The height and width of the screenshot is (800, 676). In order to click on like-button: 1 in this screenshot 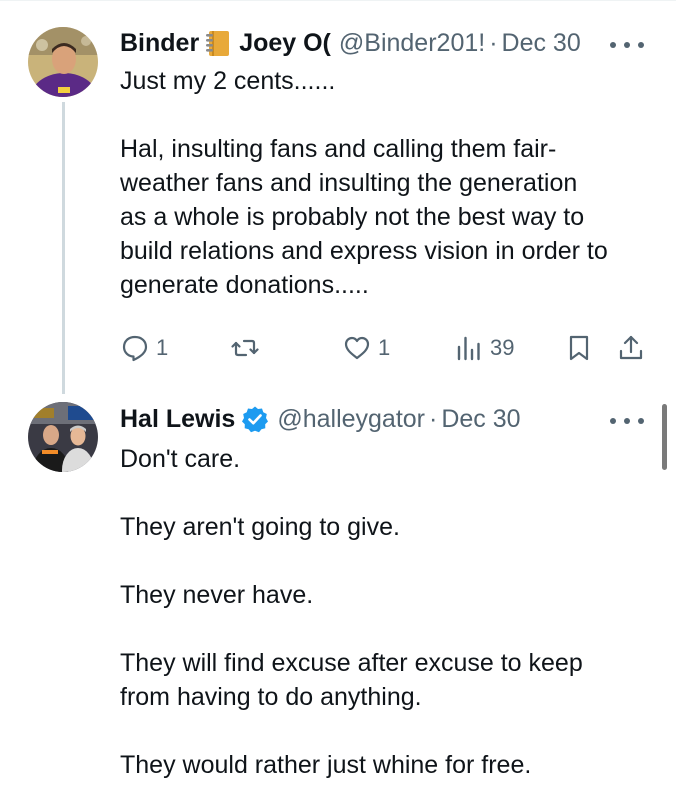, I will do `click(366, 348)`.